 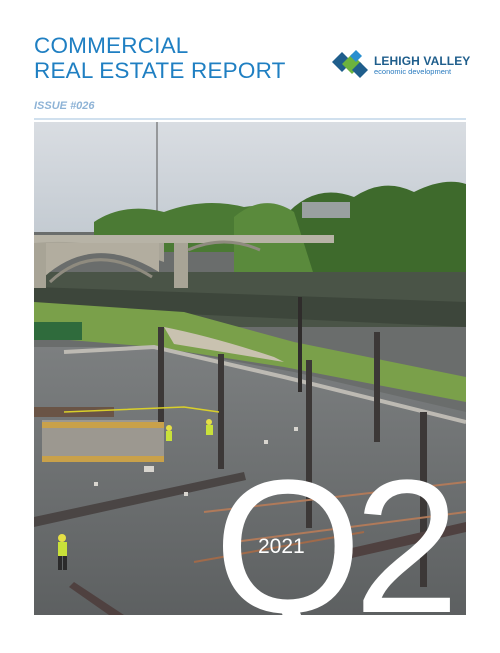 I want to click on logo-wordmark: LEHIGH VALLEY economic development, so click(x=422, y=66).